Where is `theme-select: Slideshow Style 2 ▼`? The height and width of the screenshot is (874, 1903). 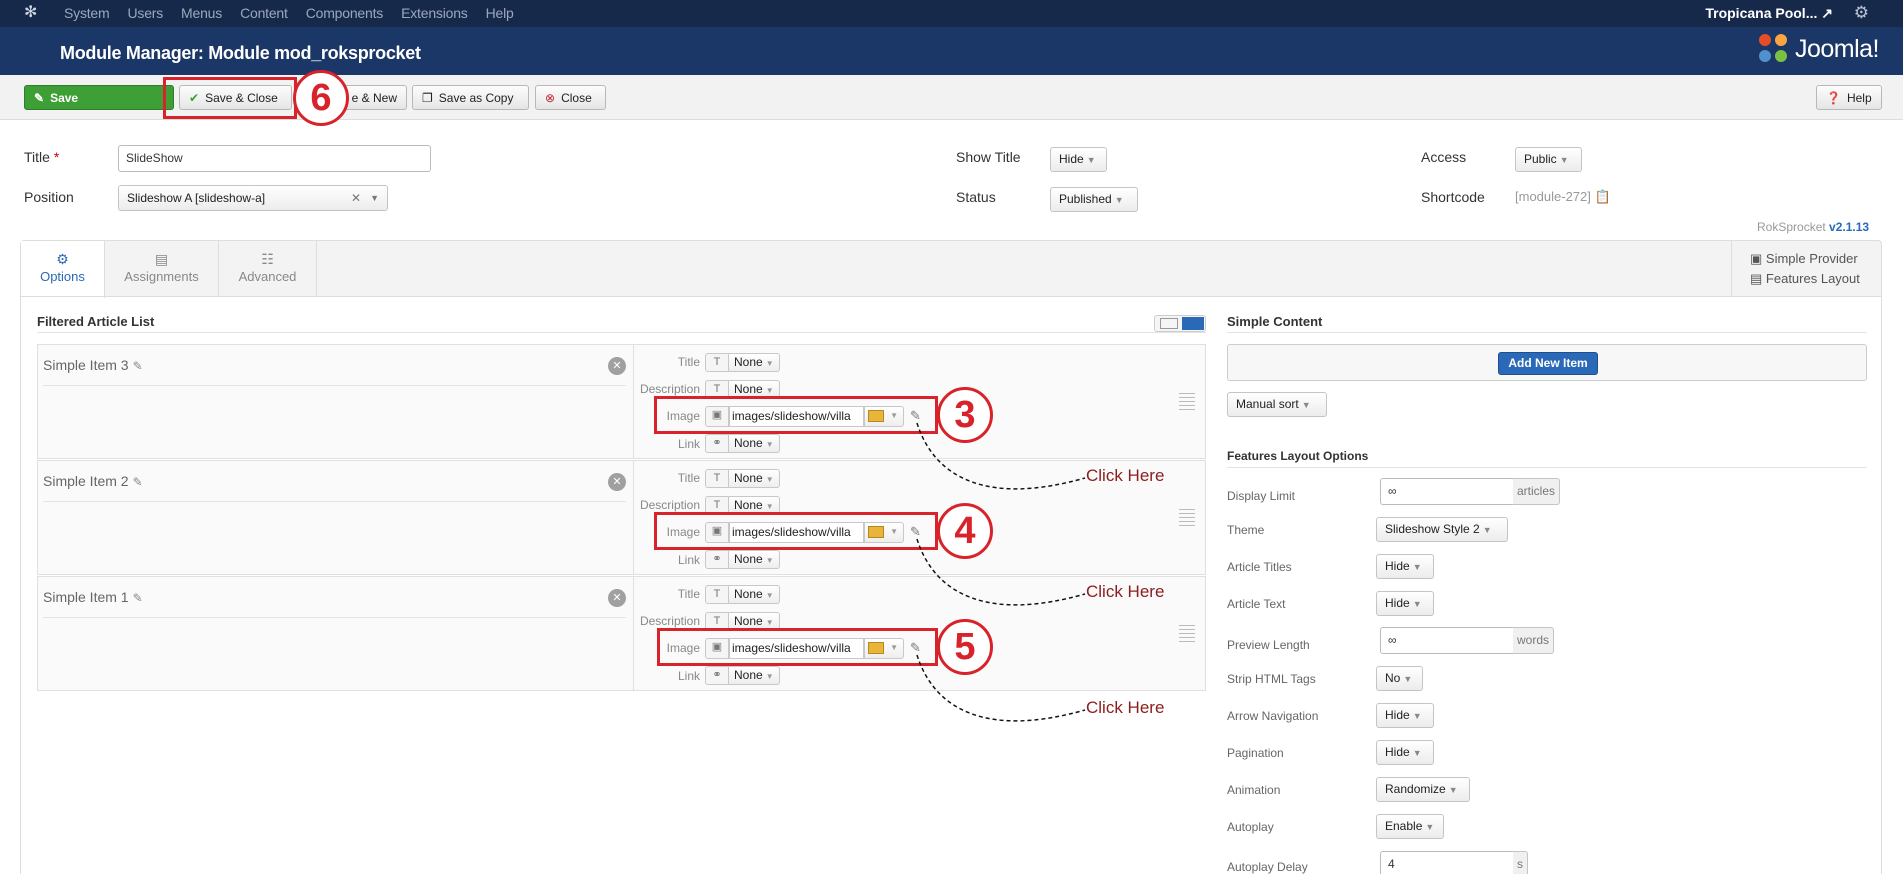 theme-select: Slideshow Style 2 ▼ is located at coordinates (1442, 529).